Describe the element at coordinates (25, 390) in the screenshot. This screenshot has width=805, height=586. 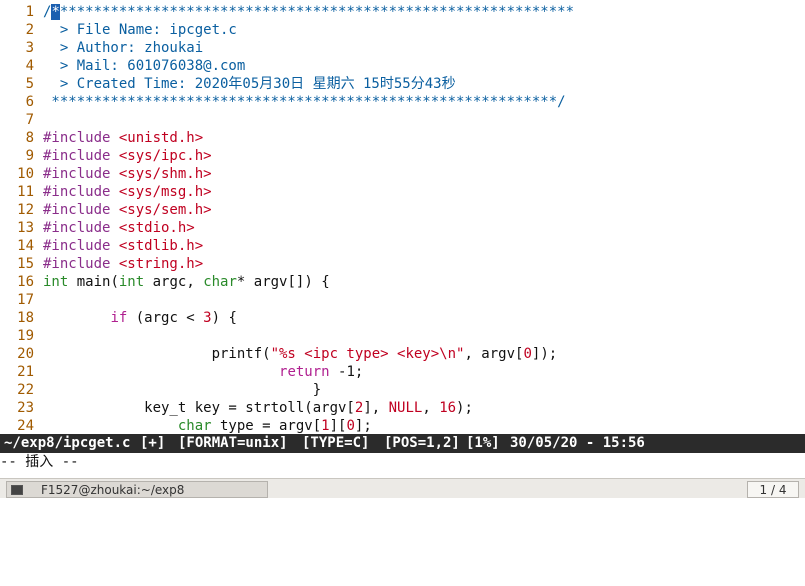
I see `line-number: 22` at that location.